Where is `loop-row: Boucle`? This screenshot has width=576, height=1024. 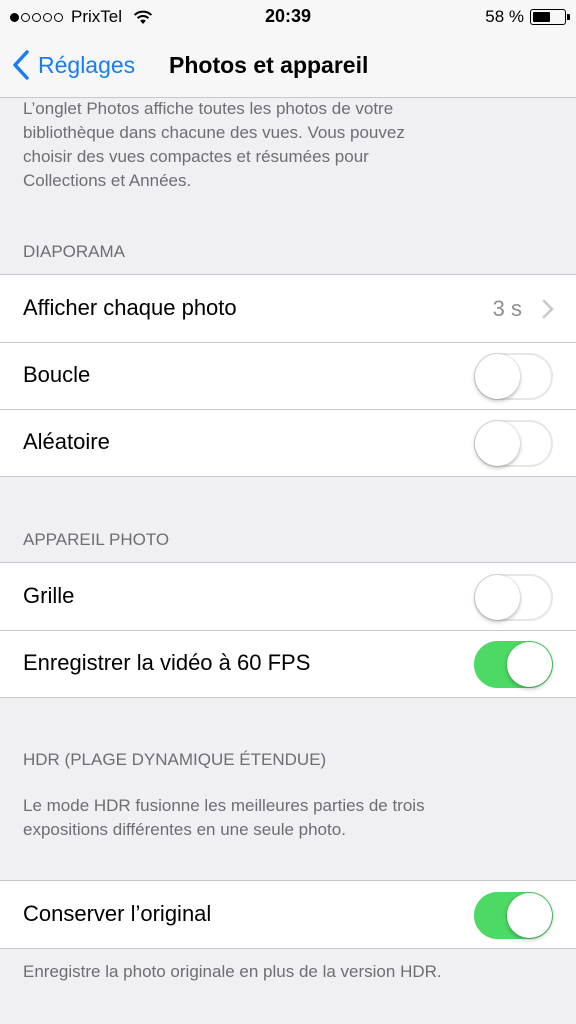 loop-row: Boucle is located at coordinates (288, 375).